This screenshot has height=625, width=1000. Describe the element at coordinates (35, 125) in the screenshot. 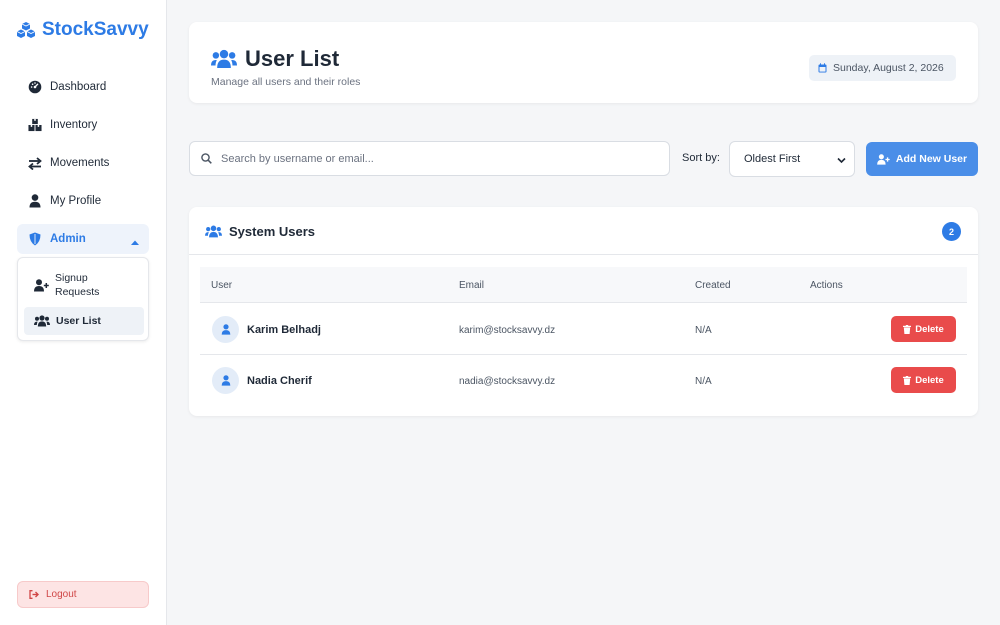

I see `inventory-icon` at that location.